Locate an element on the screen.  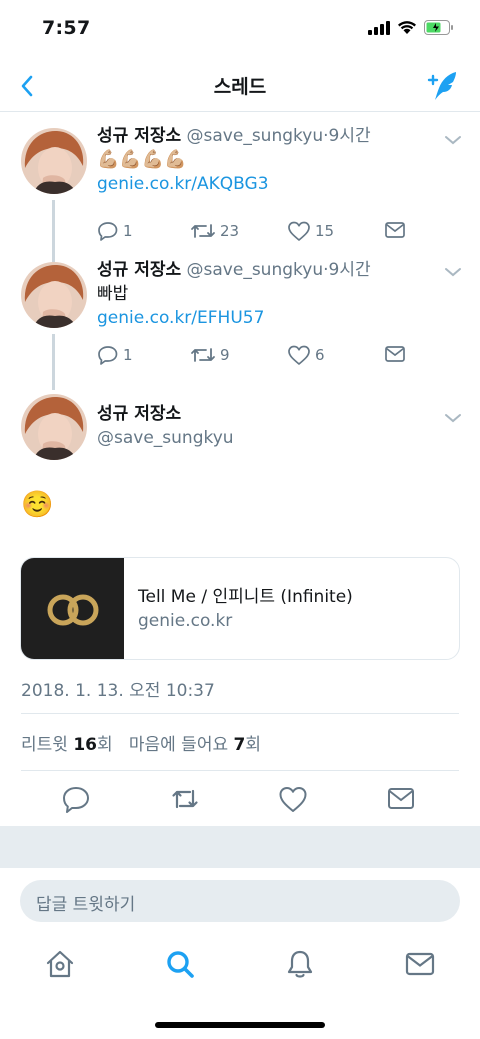
tweet-text: ☺️ is located at coordinates (37, 505).